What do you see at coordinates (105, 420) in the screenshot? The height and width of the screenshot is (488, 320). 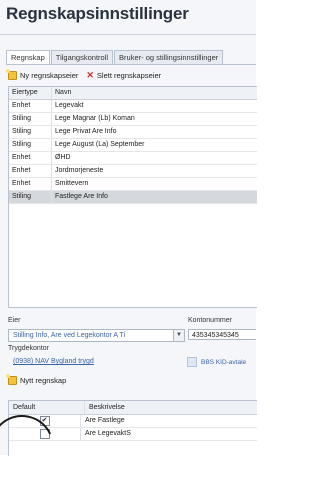 I see `cell-description: Are Fastlege` at bounding box center [105, 420].